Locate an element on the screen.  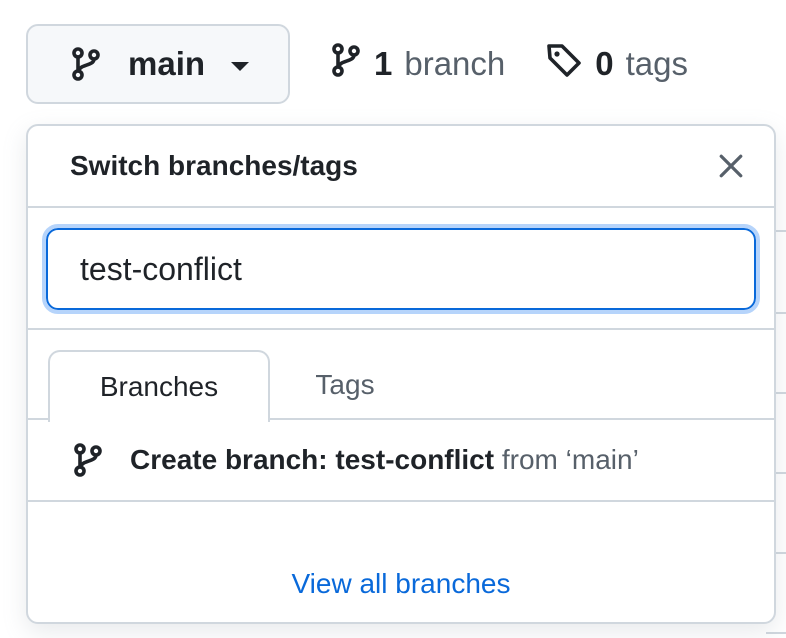
create-branch-prefix: Create branch: is located at coordinates (233, 459).